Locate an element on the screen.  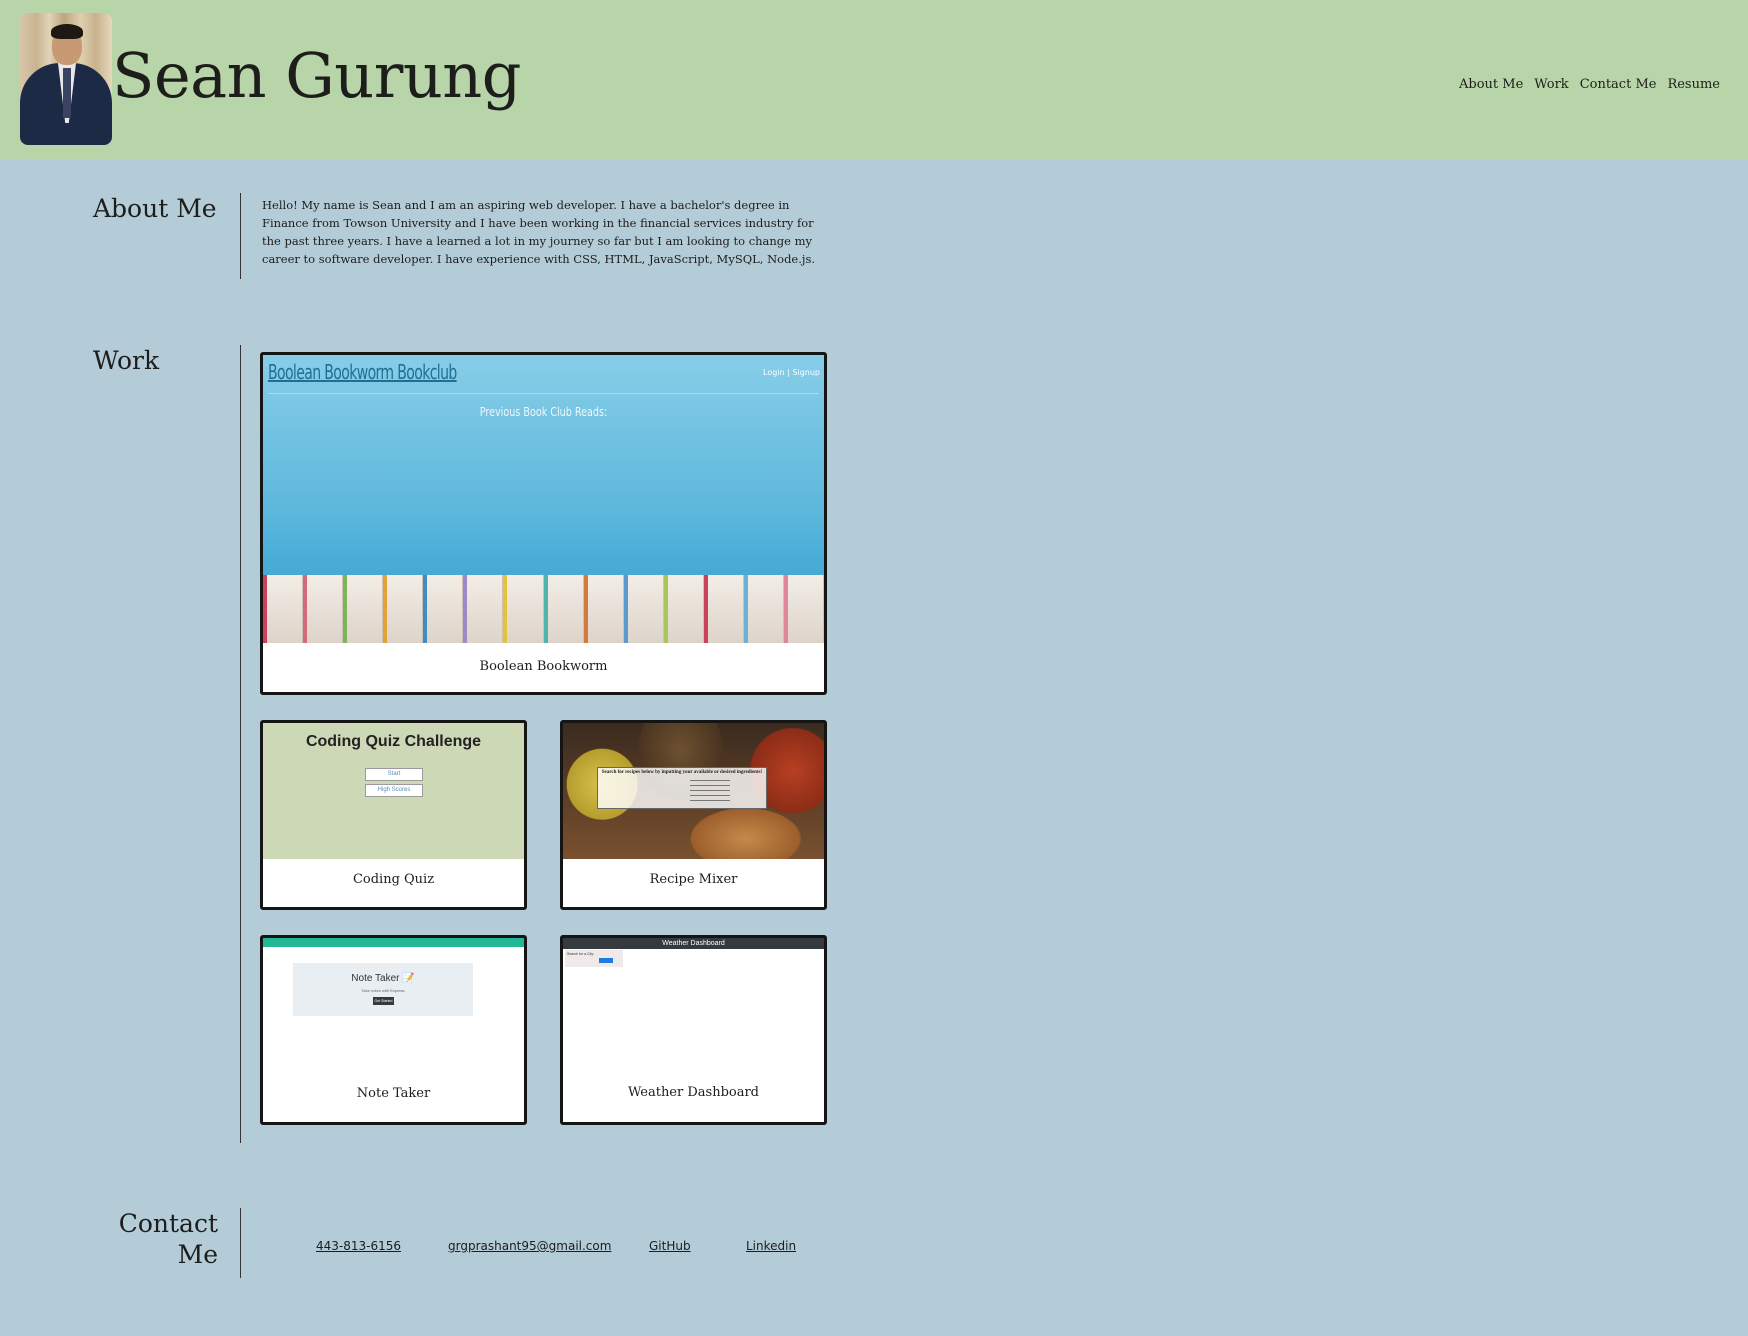
project-label: Coding Quiz is located at coordinates (393, 879).